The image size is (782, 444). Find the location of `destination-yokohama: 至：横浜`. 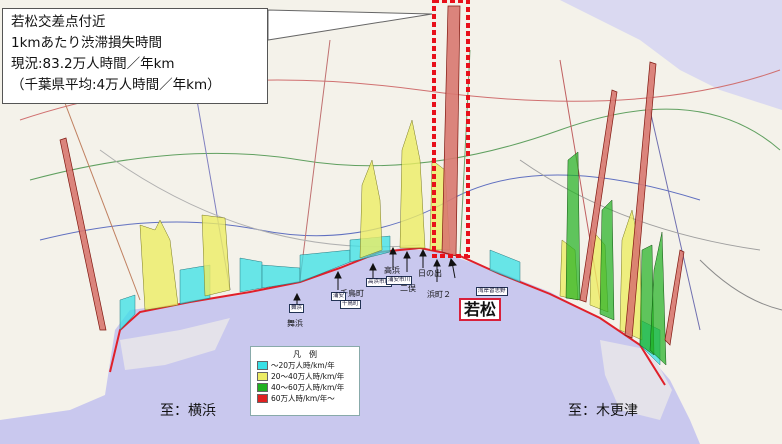

destination-yokohama: 至：横浜 is located at coordinates (188, 411).